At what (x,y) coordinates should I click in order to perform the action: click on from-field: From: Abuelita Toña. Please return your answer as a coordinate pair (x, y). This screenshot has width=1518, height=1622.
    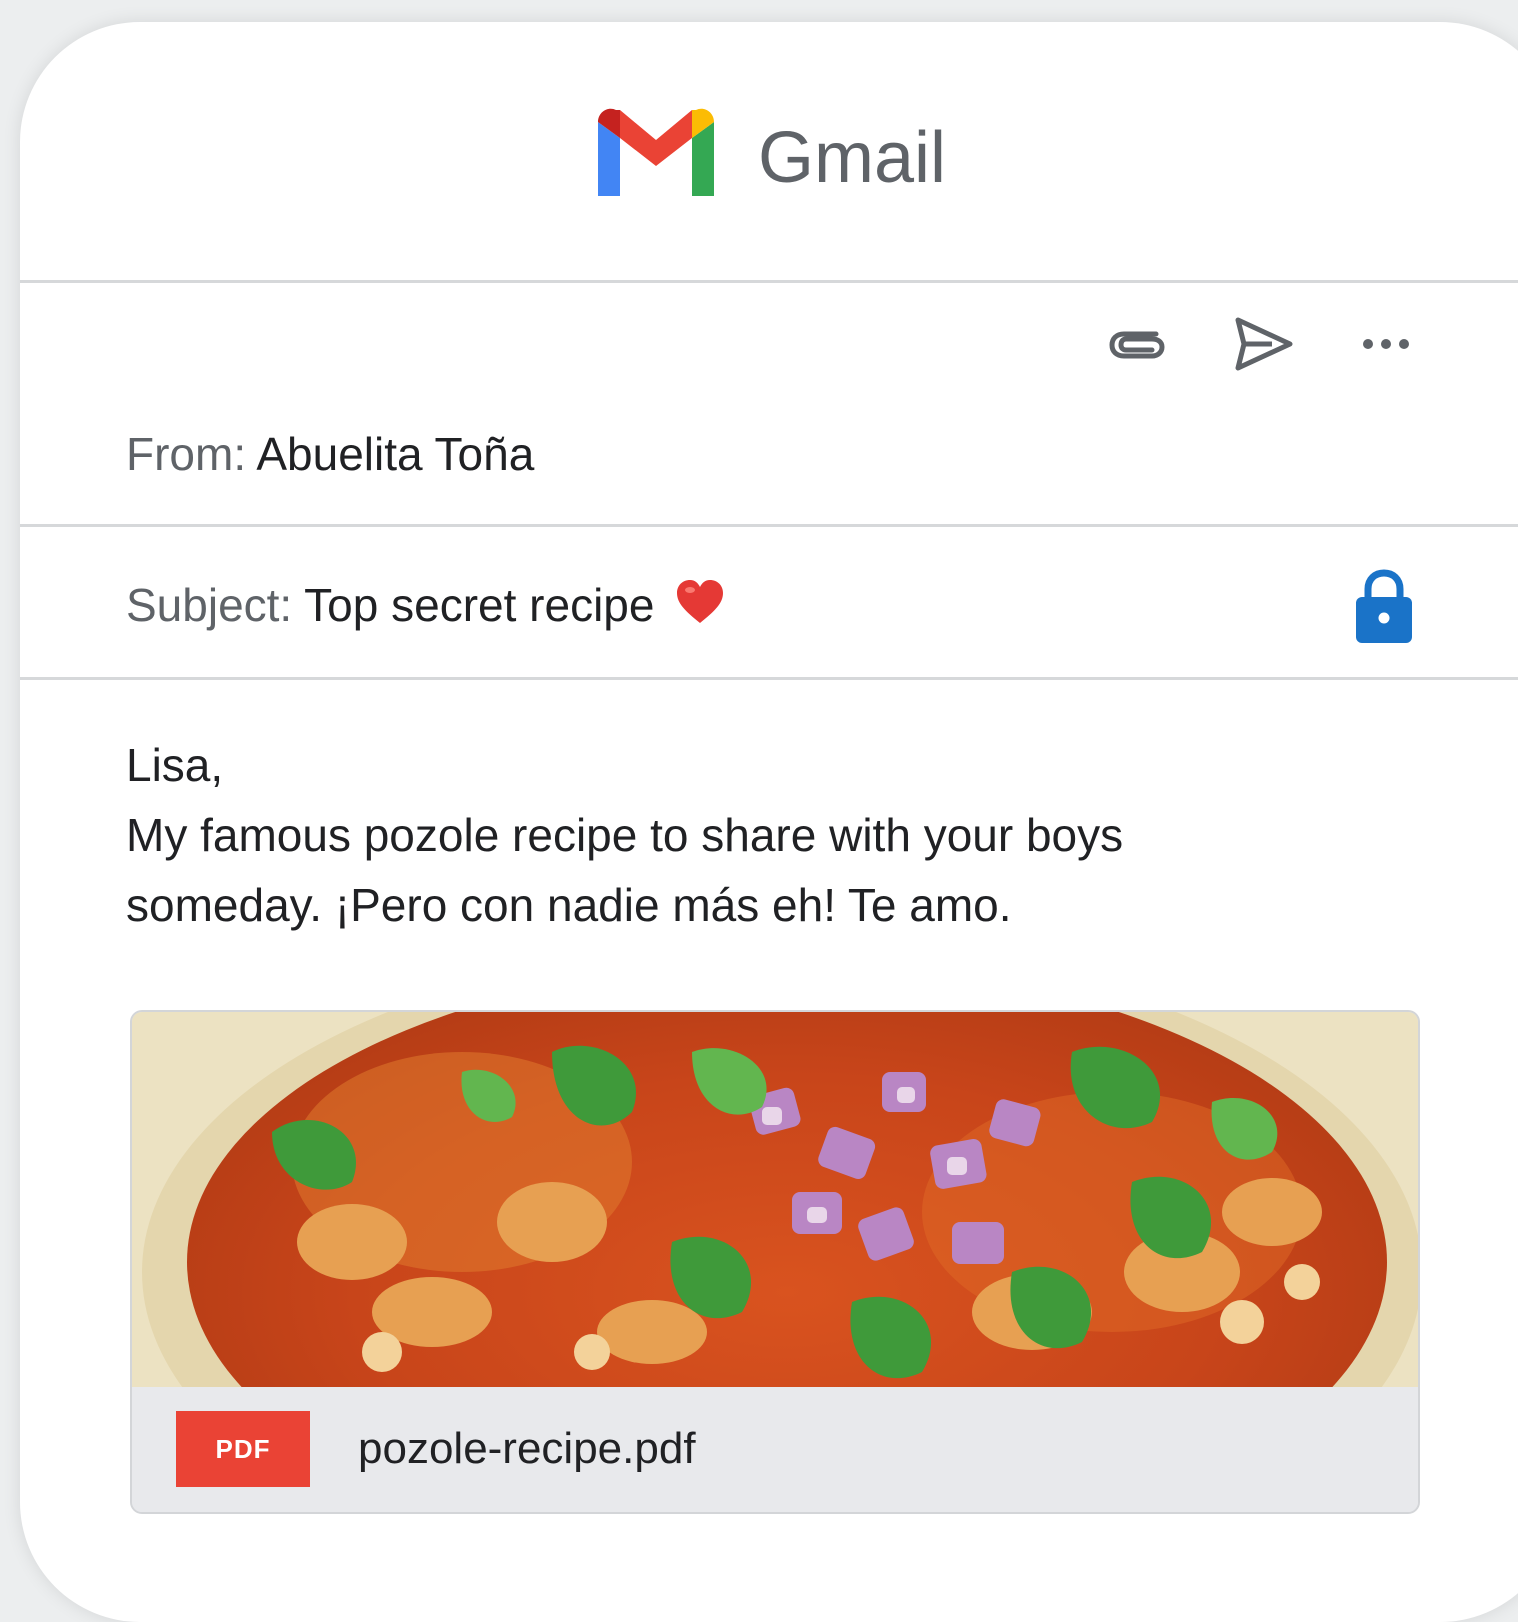
    Looking at the image, I should click on (330, 454).